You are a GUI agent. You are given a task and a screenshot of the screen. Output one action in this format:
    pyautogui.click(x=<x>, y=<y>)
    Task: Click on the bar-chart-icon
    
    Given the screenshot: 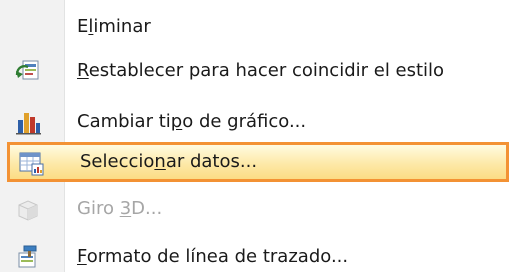 What is the action you would take?
    pyautogui.click(x=28, y=122)
    